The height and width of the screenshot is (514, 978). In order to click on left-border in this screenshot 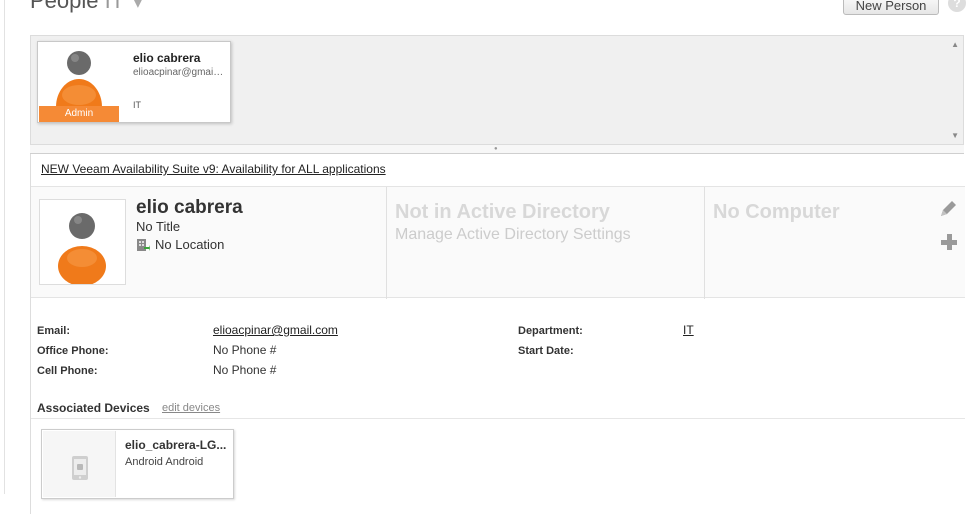, I will do `click(4, 247)`.